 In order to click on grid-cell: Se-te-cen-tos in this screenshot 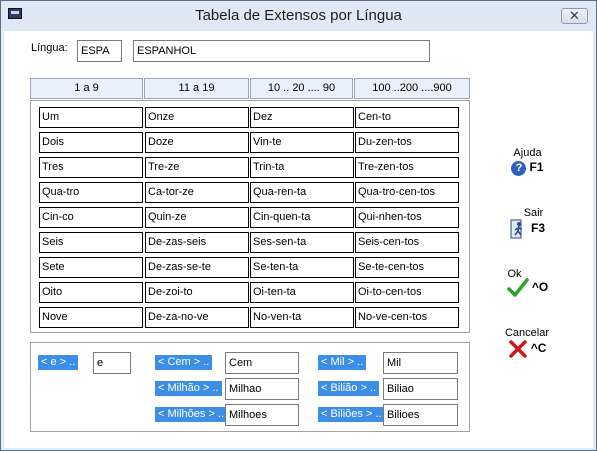, I will do `click(407, 267)`.